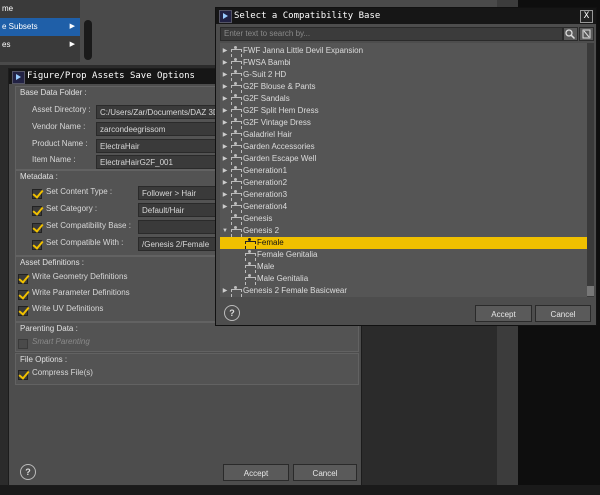 The width and height of the screenshot is (600, 495). What do you see at coordinates (37, 194) in the screenshot?
I see `set-content-type-checkbox` at bounding box center [37, 194].